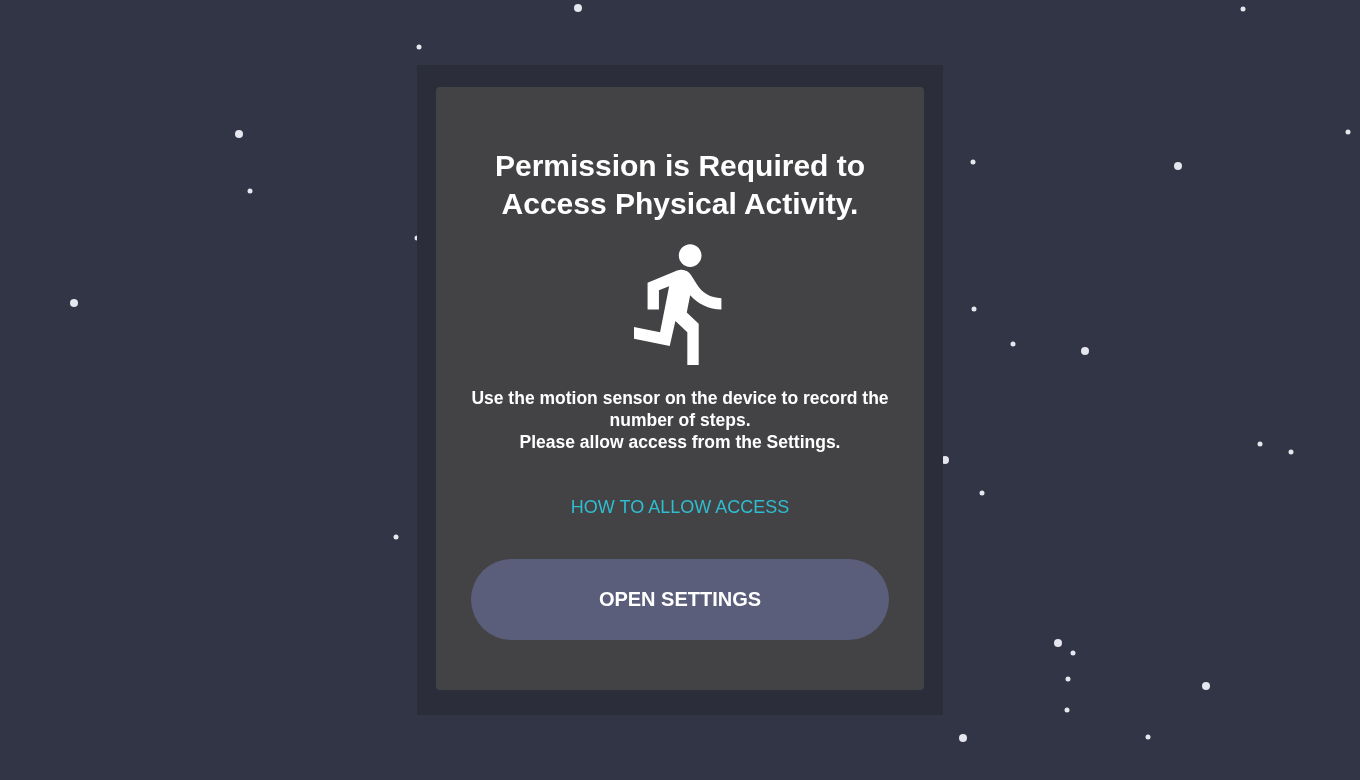 This screenshot has width=1360, height=780. I want to click on dialog-message: Use the motion sensor on the device to record the number of steps. Please allow access from the Settings., so click(680, 420).